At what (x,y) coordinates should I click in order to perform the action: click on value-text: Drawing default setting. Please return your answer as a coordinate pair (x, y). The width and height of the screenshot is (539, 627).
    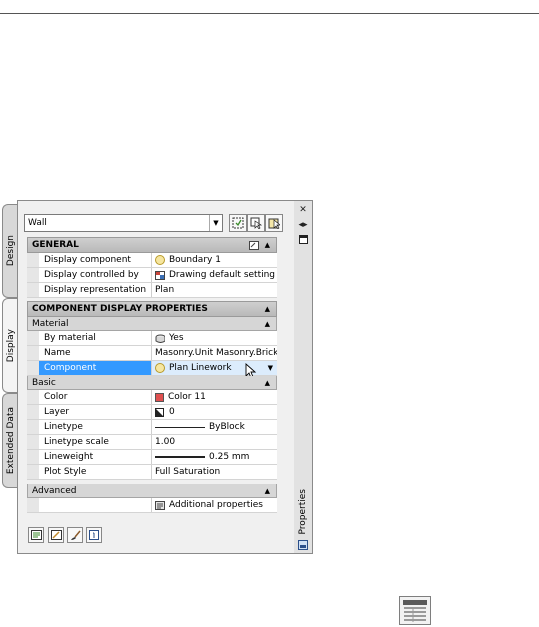
    Looking at the image, I should click on (222, 275).